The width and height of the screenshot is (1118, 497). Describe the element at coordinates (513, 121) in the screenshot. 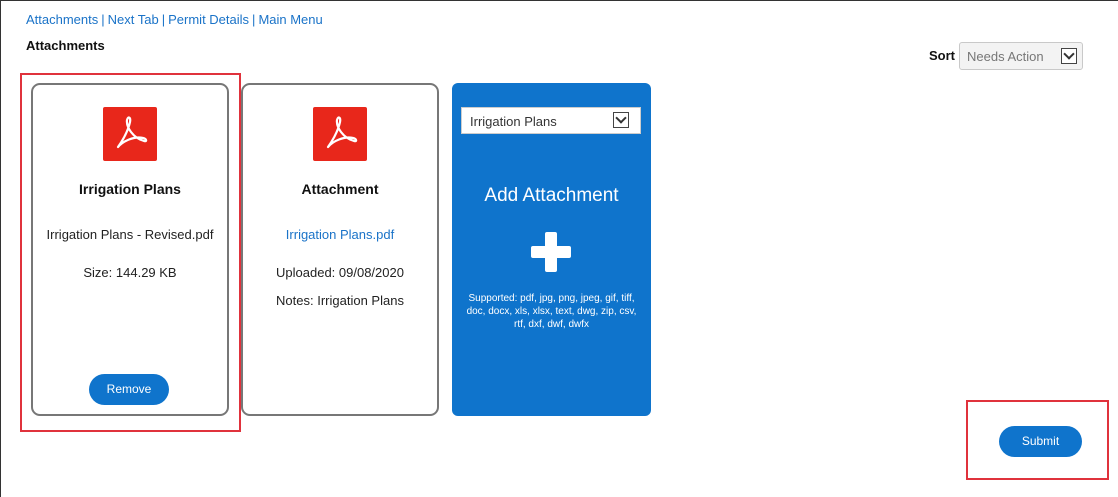

I see `attachment-type-value: Irrigation Plans` at that location.